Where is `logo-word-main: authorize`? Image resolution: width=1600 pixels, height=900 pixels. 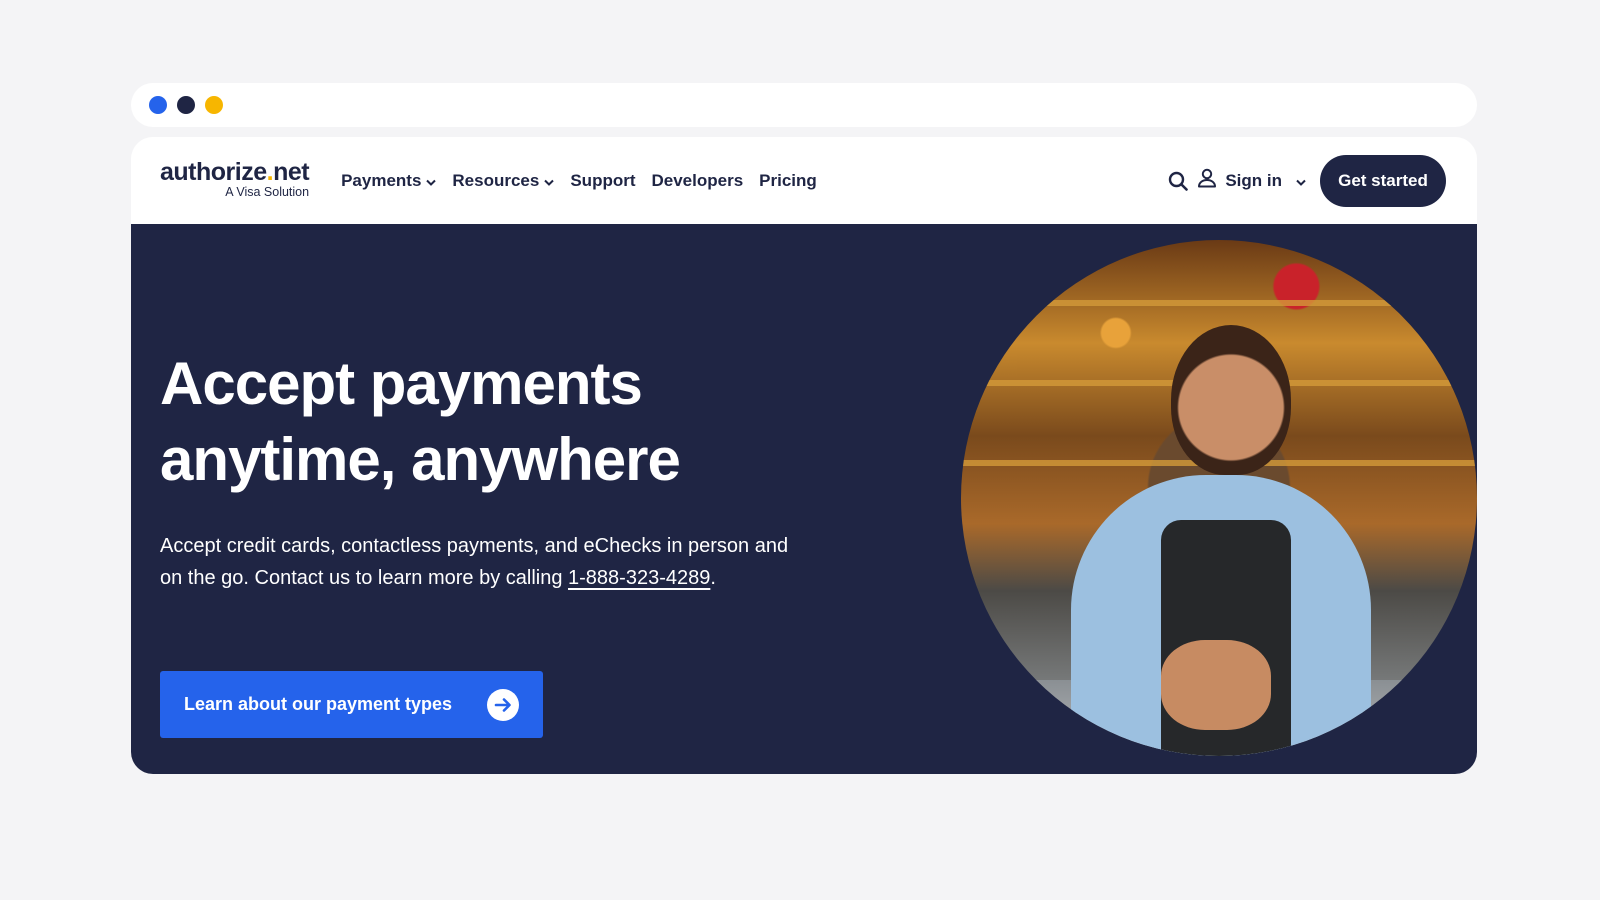
logo-word-main: authorize is located at coordinates (213, 171).